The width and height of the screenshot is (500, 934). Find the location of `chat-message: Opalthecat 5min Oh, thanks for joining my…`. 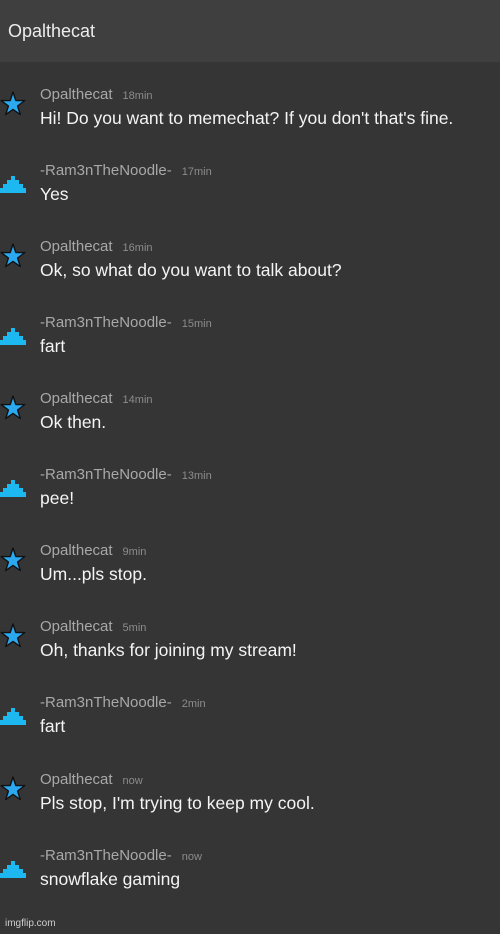

chat-message: Opalthecat 5min Oh, thanks for joining my… is located at coordinates (250, 650).